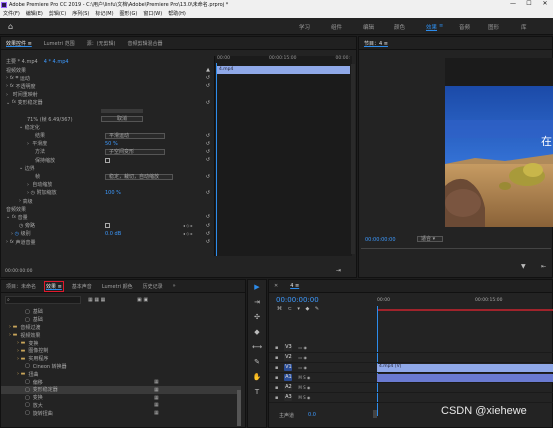 This screenshot has width=553, height=428. What do you see at coordinates (57, 13) in the screenshot?
I see `menu-clip: 剪辑(C)` at bounding box center [57, 13].